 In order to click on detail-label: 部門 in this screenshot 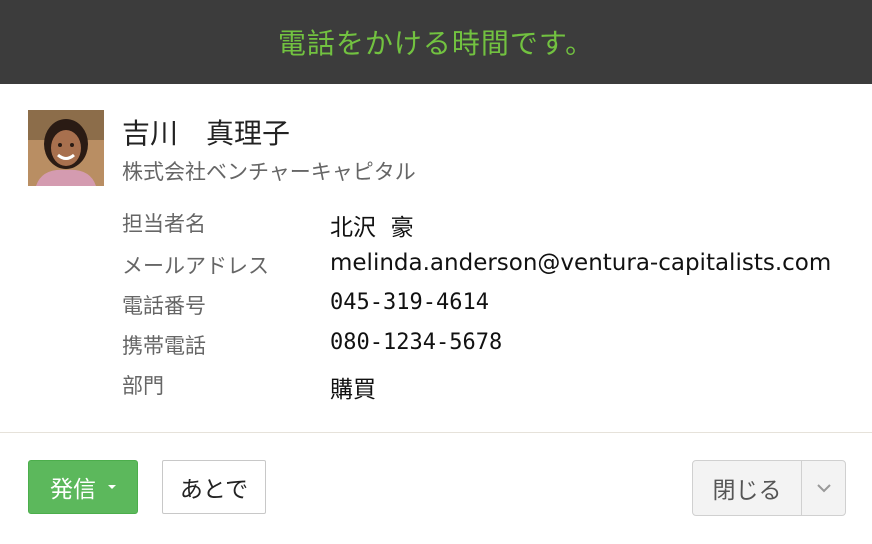, I will do `click(143, 386)`.